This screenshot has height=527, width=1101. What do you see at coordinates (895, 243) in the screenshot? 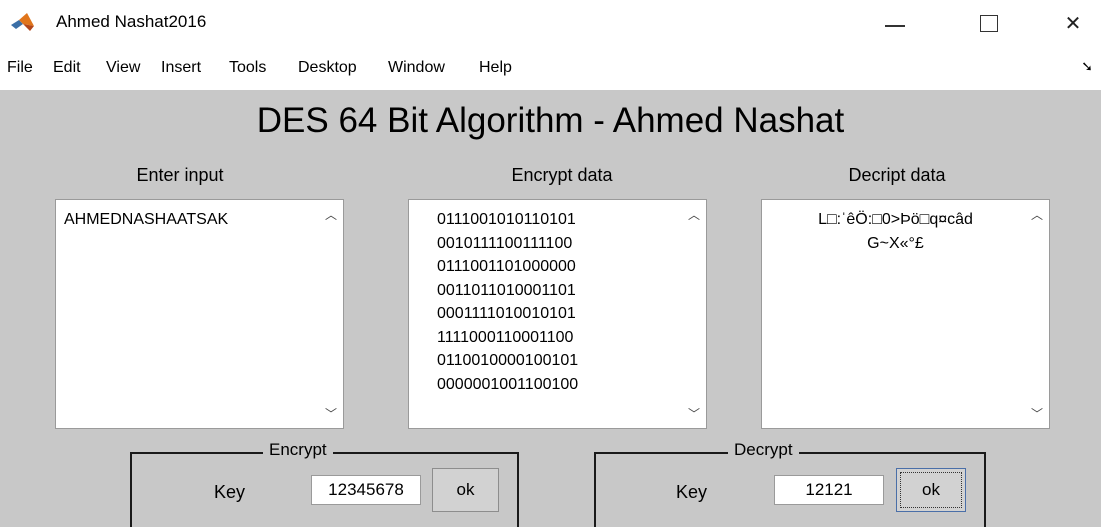
I see `decrypt-data-line: G~X«°£` at bounding box center [895, 243].